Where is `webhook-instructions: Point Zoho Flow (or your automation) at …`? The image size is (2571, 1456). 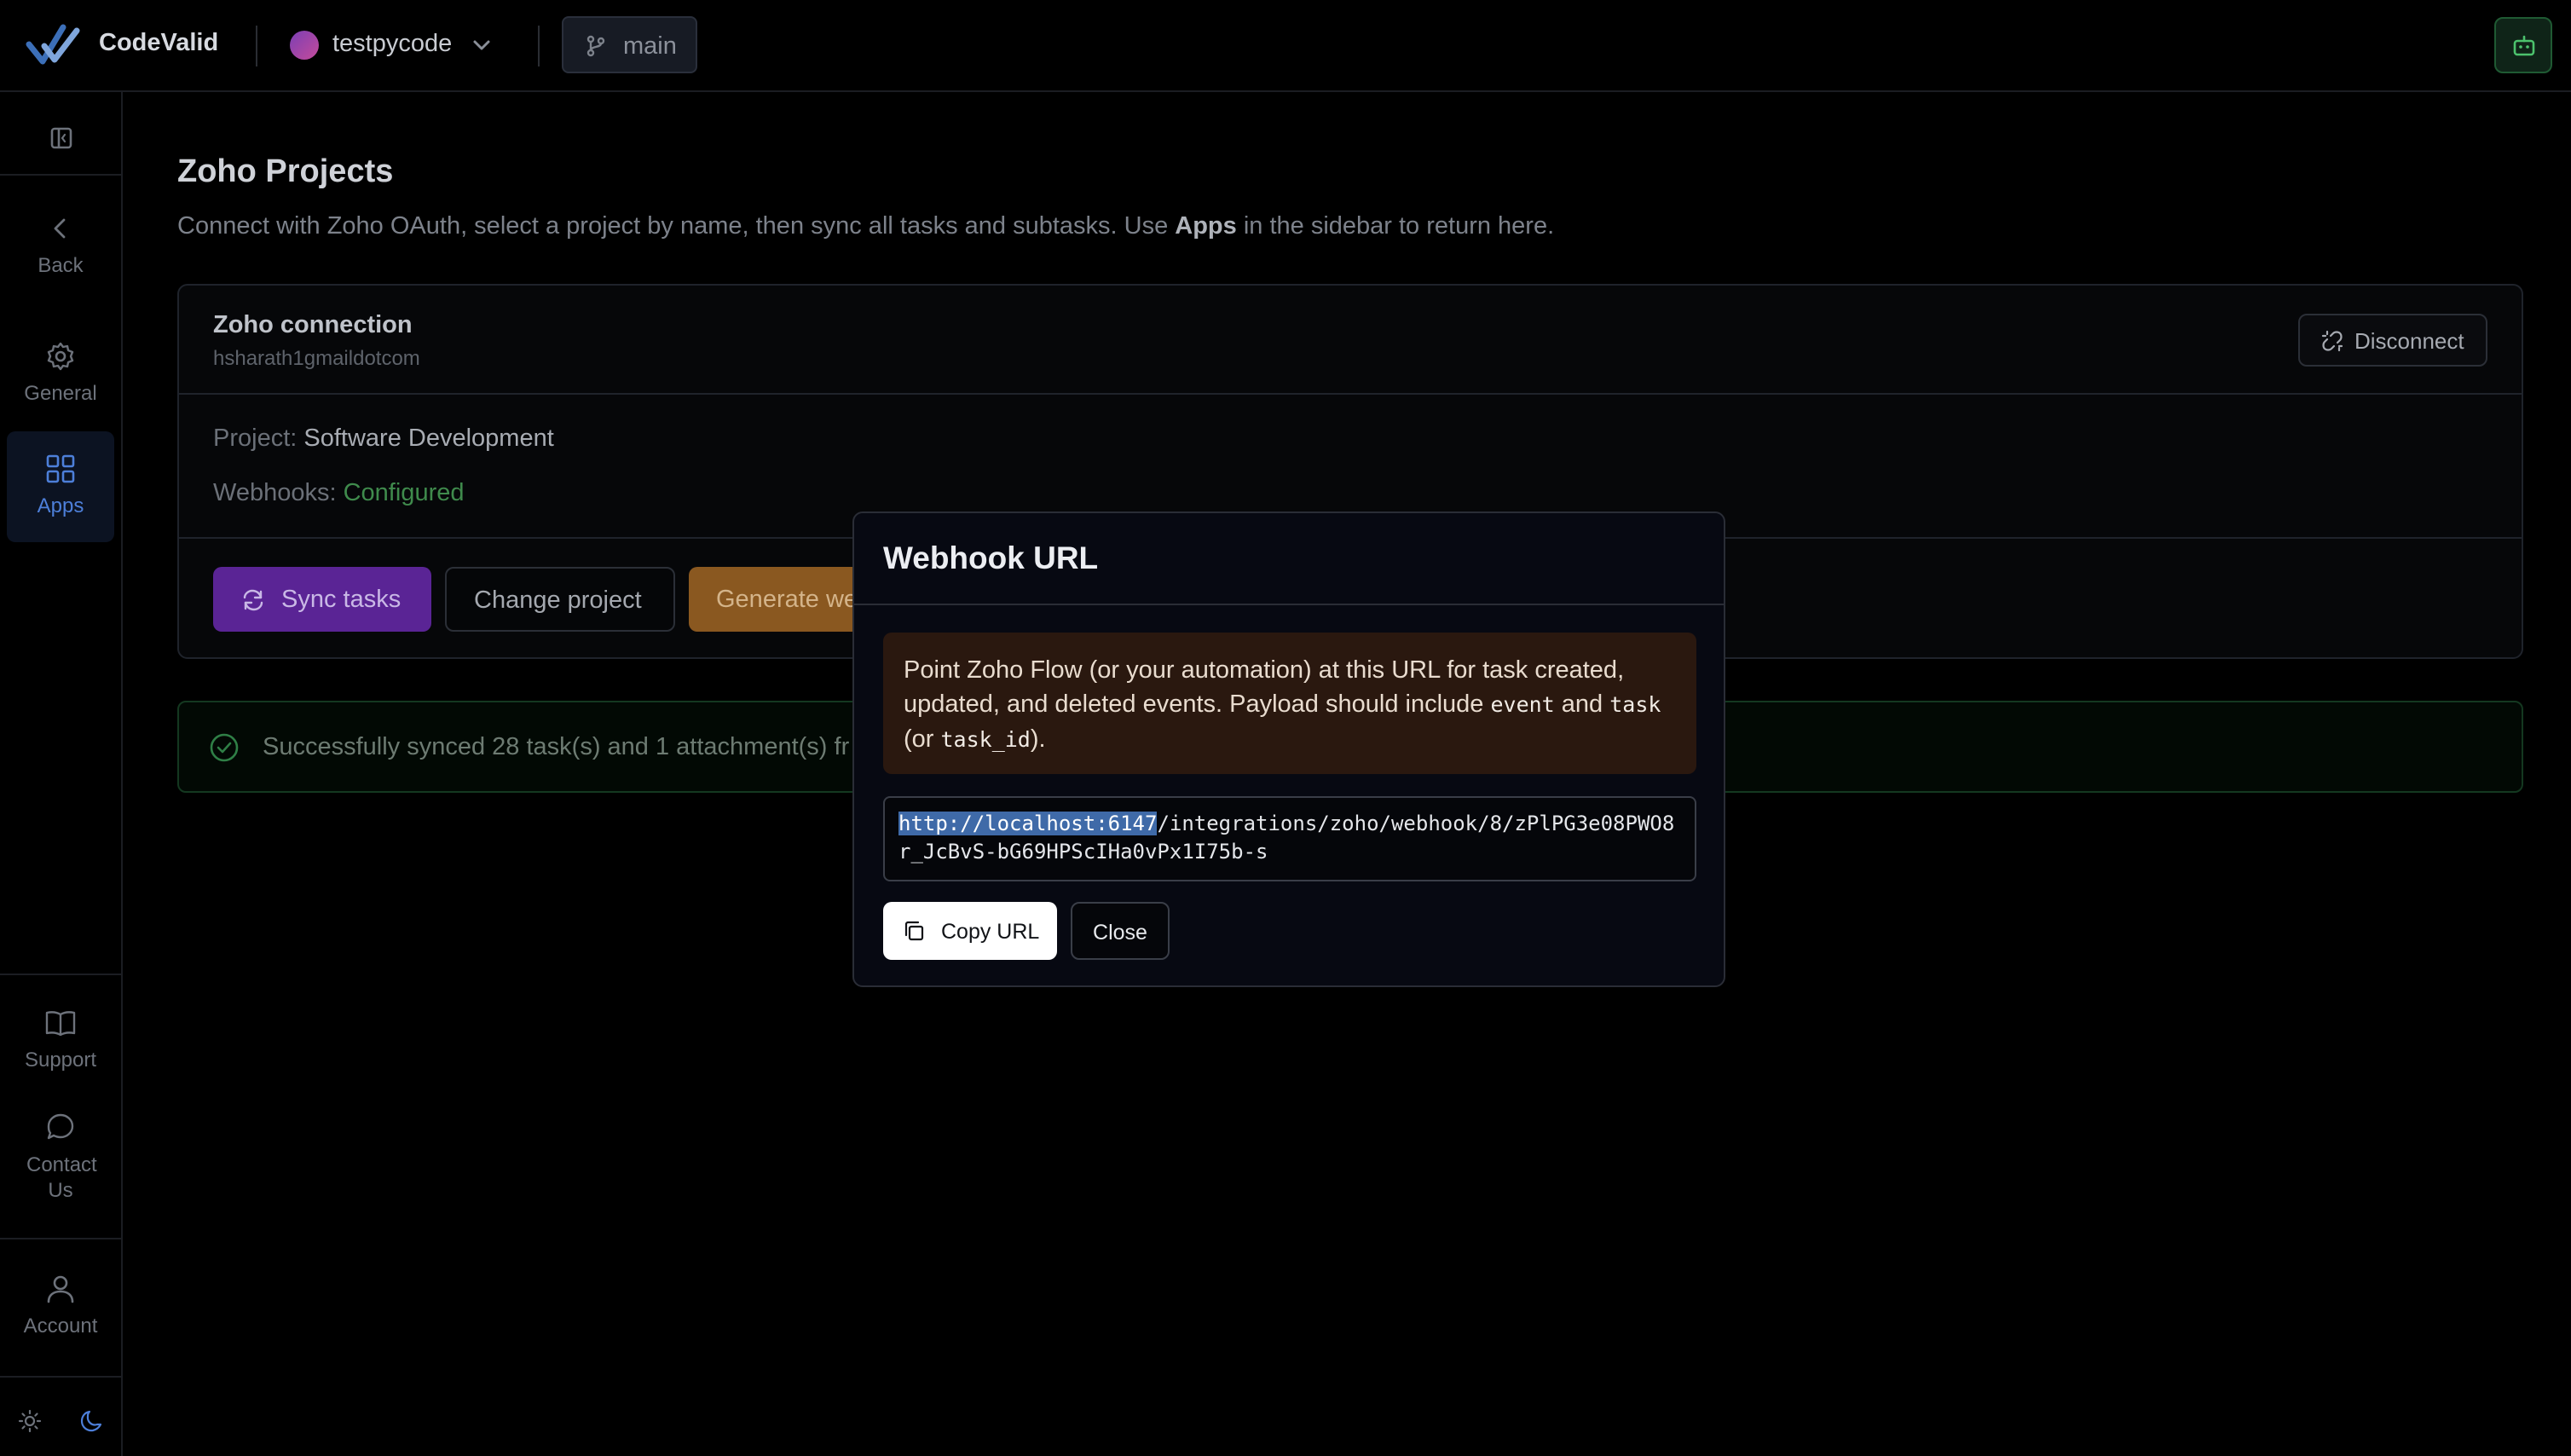
webhook-instructions: Point Zoho Flow (or your automation) at … is located at coordinates (1289, 703).